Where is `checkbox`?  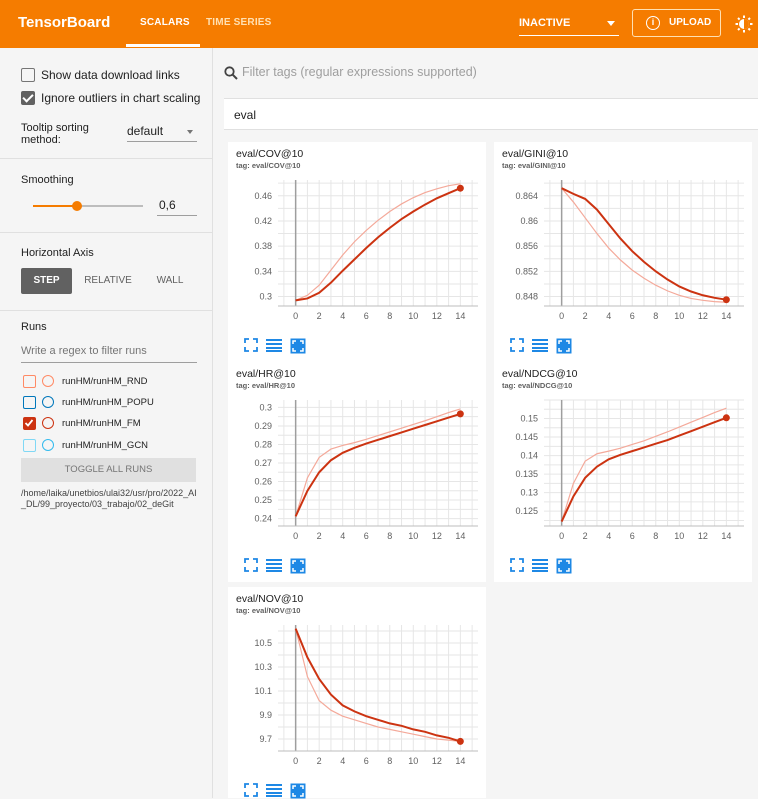
checkbox is located at coordinates (28, 75).